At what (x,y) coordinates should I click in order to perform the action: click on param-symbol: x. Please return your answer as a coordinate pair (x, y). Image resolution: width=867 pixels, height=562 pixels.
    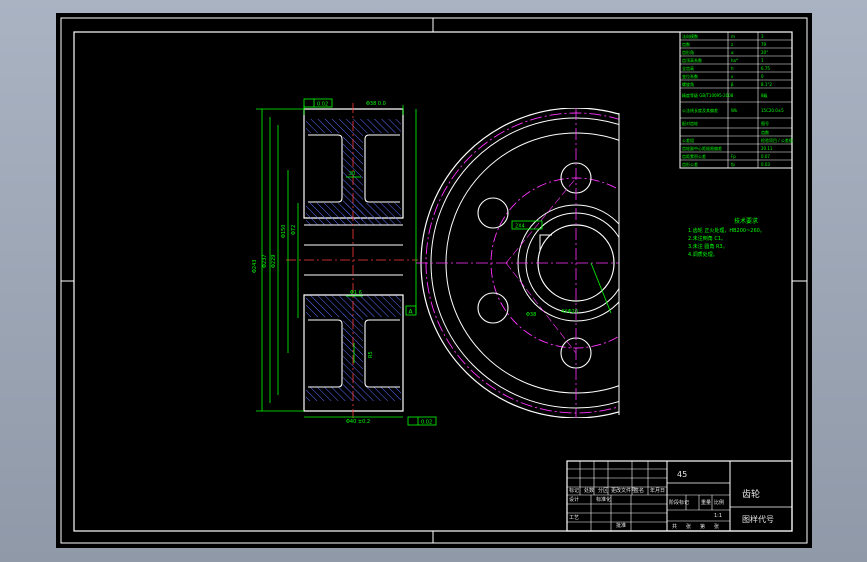
    Looking at the image, I should click on (732, 76).